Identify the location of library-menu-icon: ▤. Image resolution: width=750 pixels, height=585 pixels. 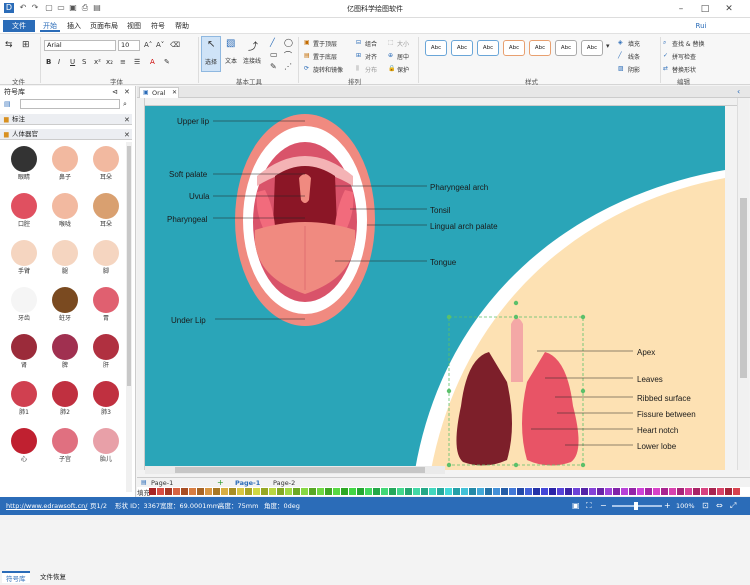
(7, 104).